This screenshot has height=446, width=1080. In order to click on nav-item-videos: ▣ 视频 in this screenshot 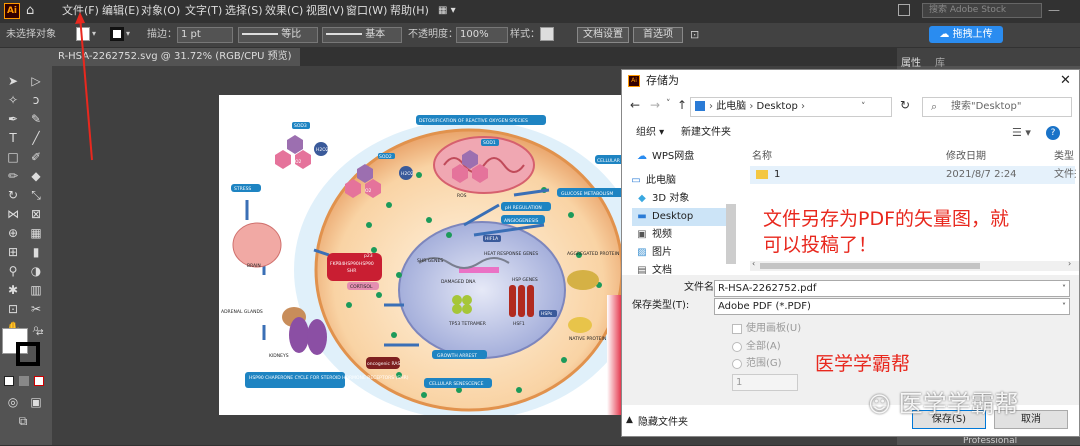, I will do `click(686, 235)`.